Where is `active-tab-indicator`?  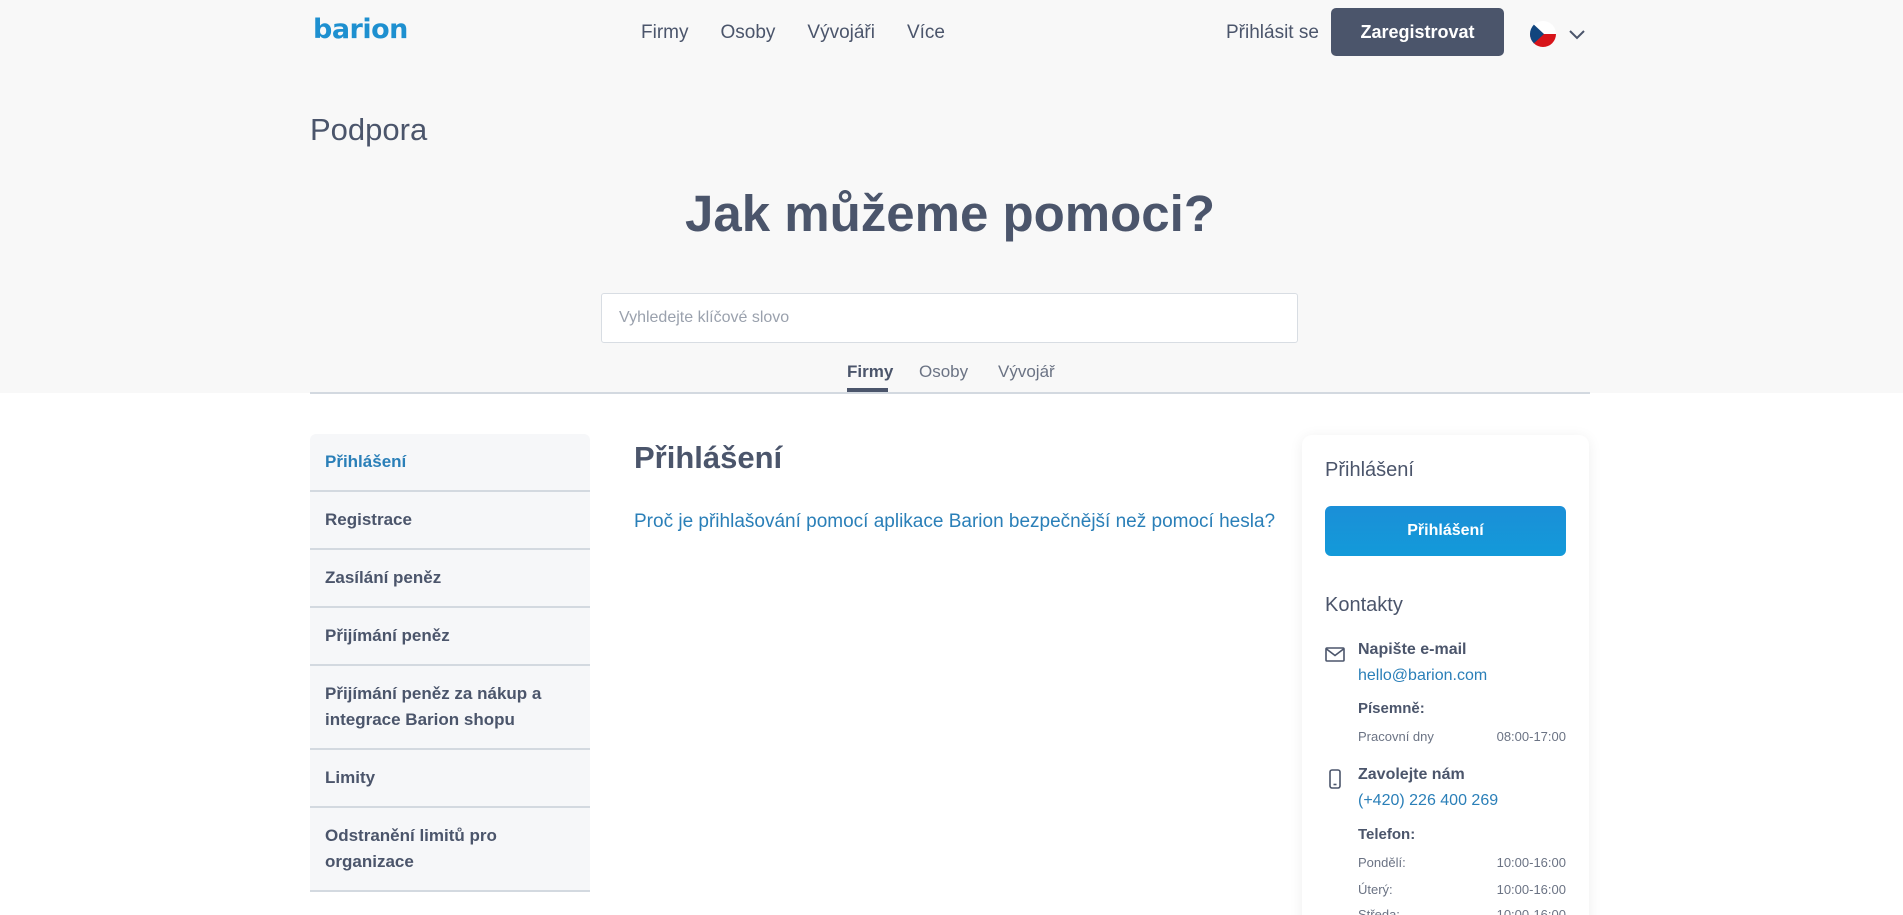
active-tab-indicator is located at coordinates (867, 390).